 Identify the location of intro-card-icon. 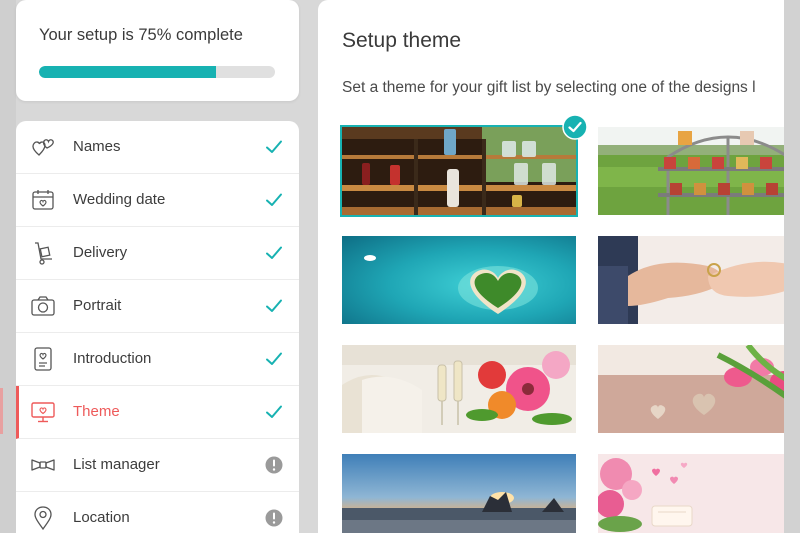
(43, 359).